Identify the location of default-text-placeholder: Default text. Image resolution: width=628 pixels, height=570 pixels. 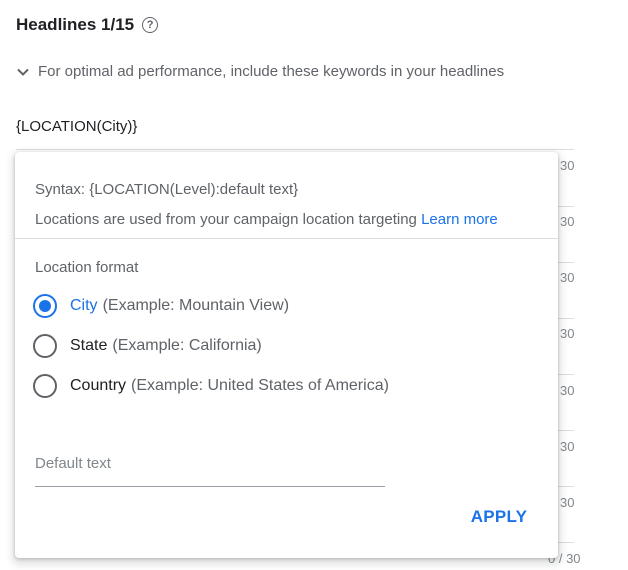
(73, 463).